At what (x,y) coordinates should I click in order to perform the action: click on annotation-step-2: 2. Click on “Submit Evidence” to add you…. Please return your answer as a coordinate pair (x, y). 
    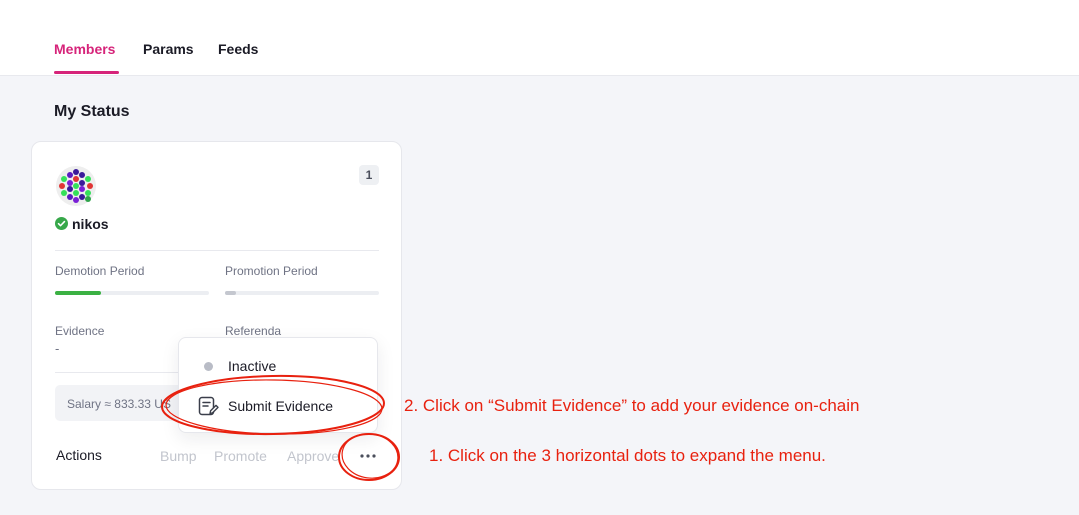
    Looking at the image, I should click on (632, 405).